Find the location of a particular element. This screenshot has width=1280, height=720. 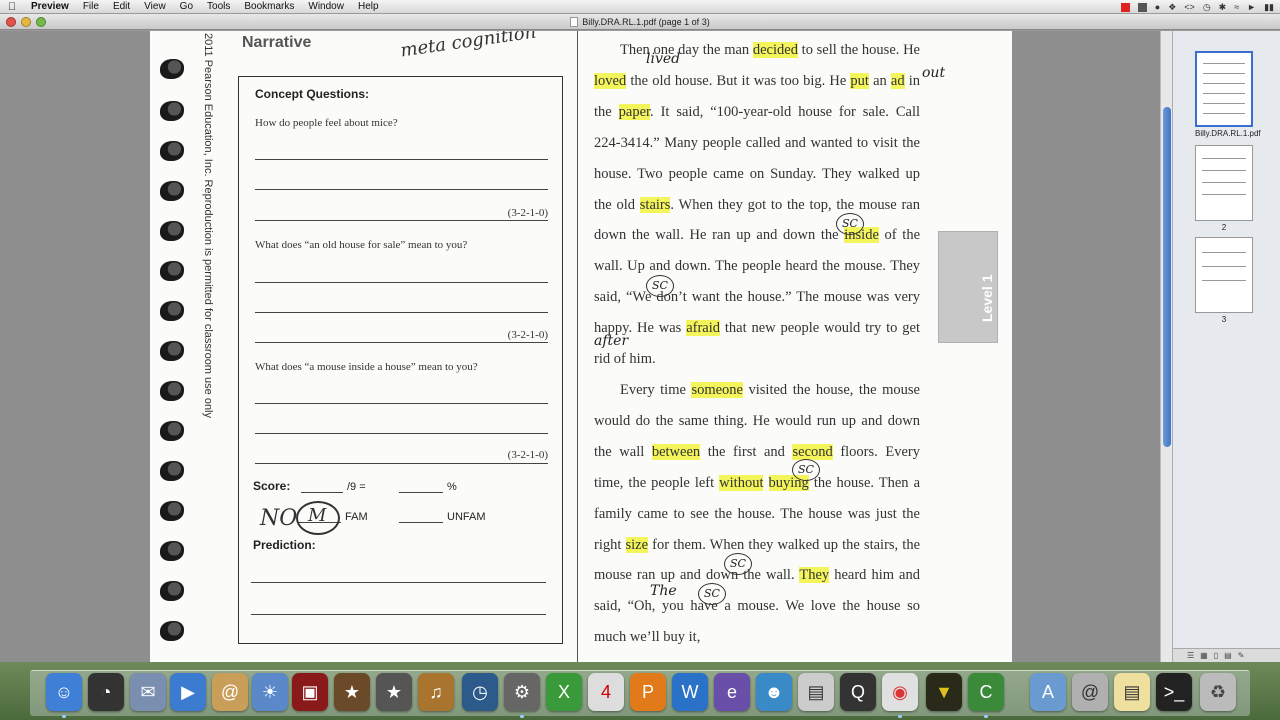

document-icon: ▤ is located at coordinates (816, 692).